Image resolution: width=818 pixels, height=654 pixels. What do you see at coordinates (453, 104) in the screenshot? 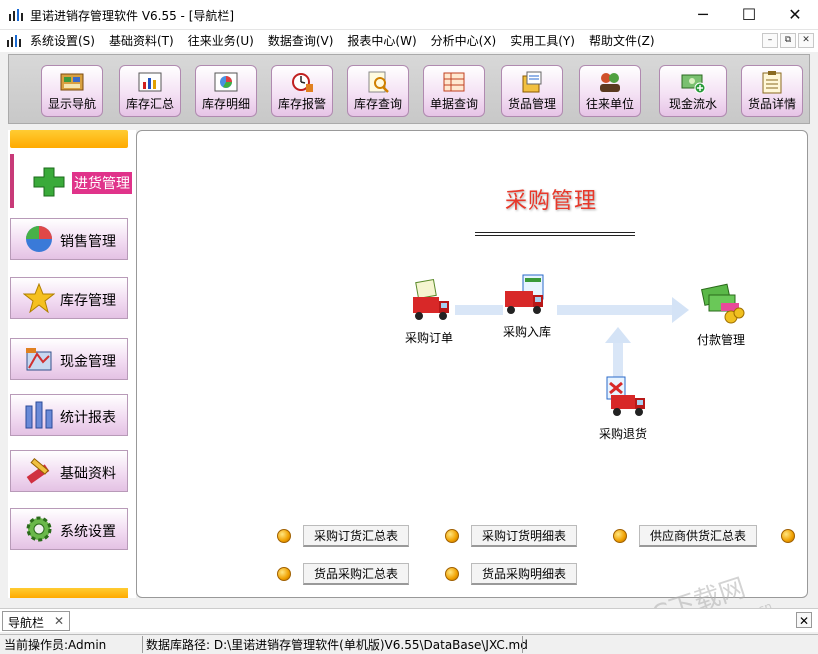
I see `toolbar-button-label: 单据查询` at bounding box center [453, 104].